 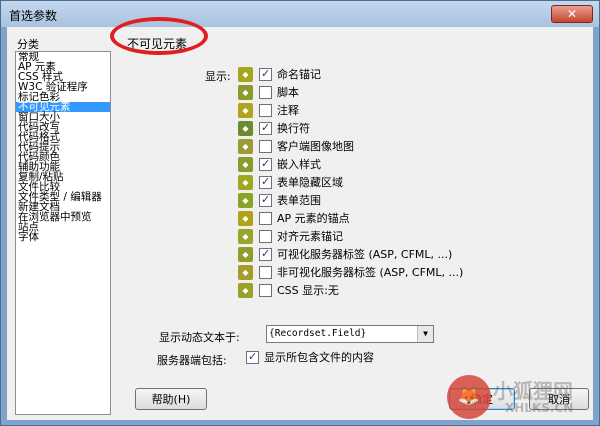 I want to click on option-row: ◆ 客户端图像地图, so click(x=296, y=146).